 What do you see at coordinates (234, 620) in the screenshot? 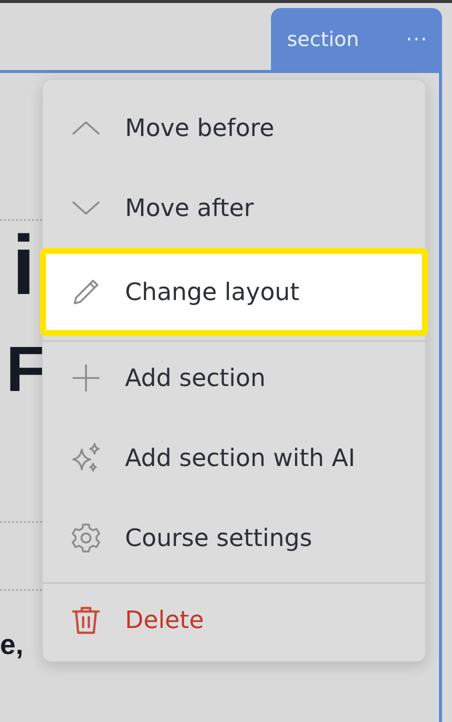
I see `menu-item: Delete` at bounding box center [234, 620].